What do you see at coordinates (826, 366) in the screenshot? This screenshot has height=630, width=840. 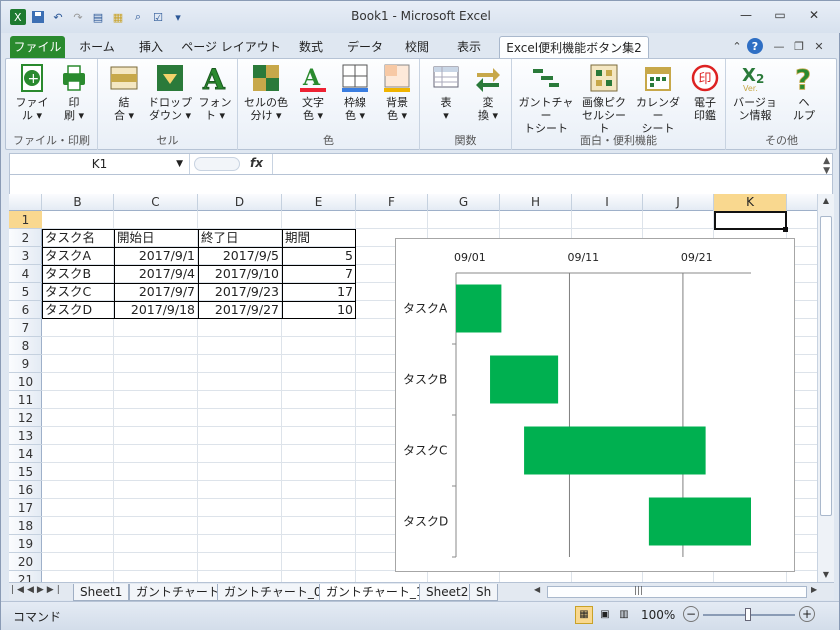 I see `vertical-scroll-thumb` at bounding box center [826, 366].